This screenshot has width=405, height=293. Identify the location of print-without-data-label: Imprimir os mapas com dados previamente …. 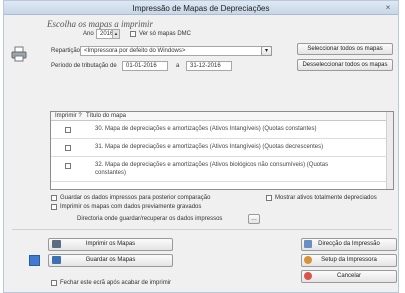
(131, 207).